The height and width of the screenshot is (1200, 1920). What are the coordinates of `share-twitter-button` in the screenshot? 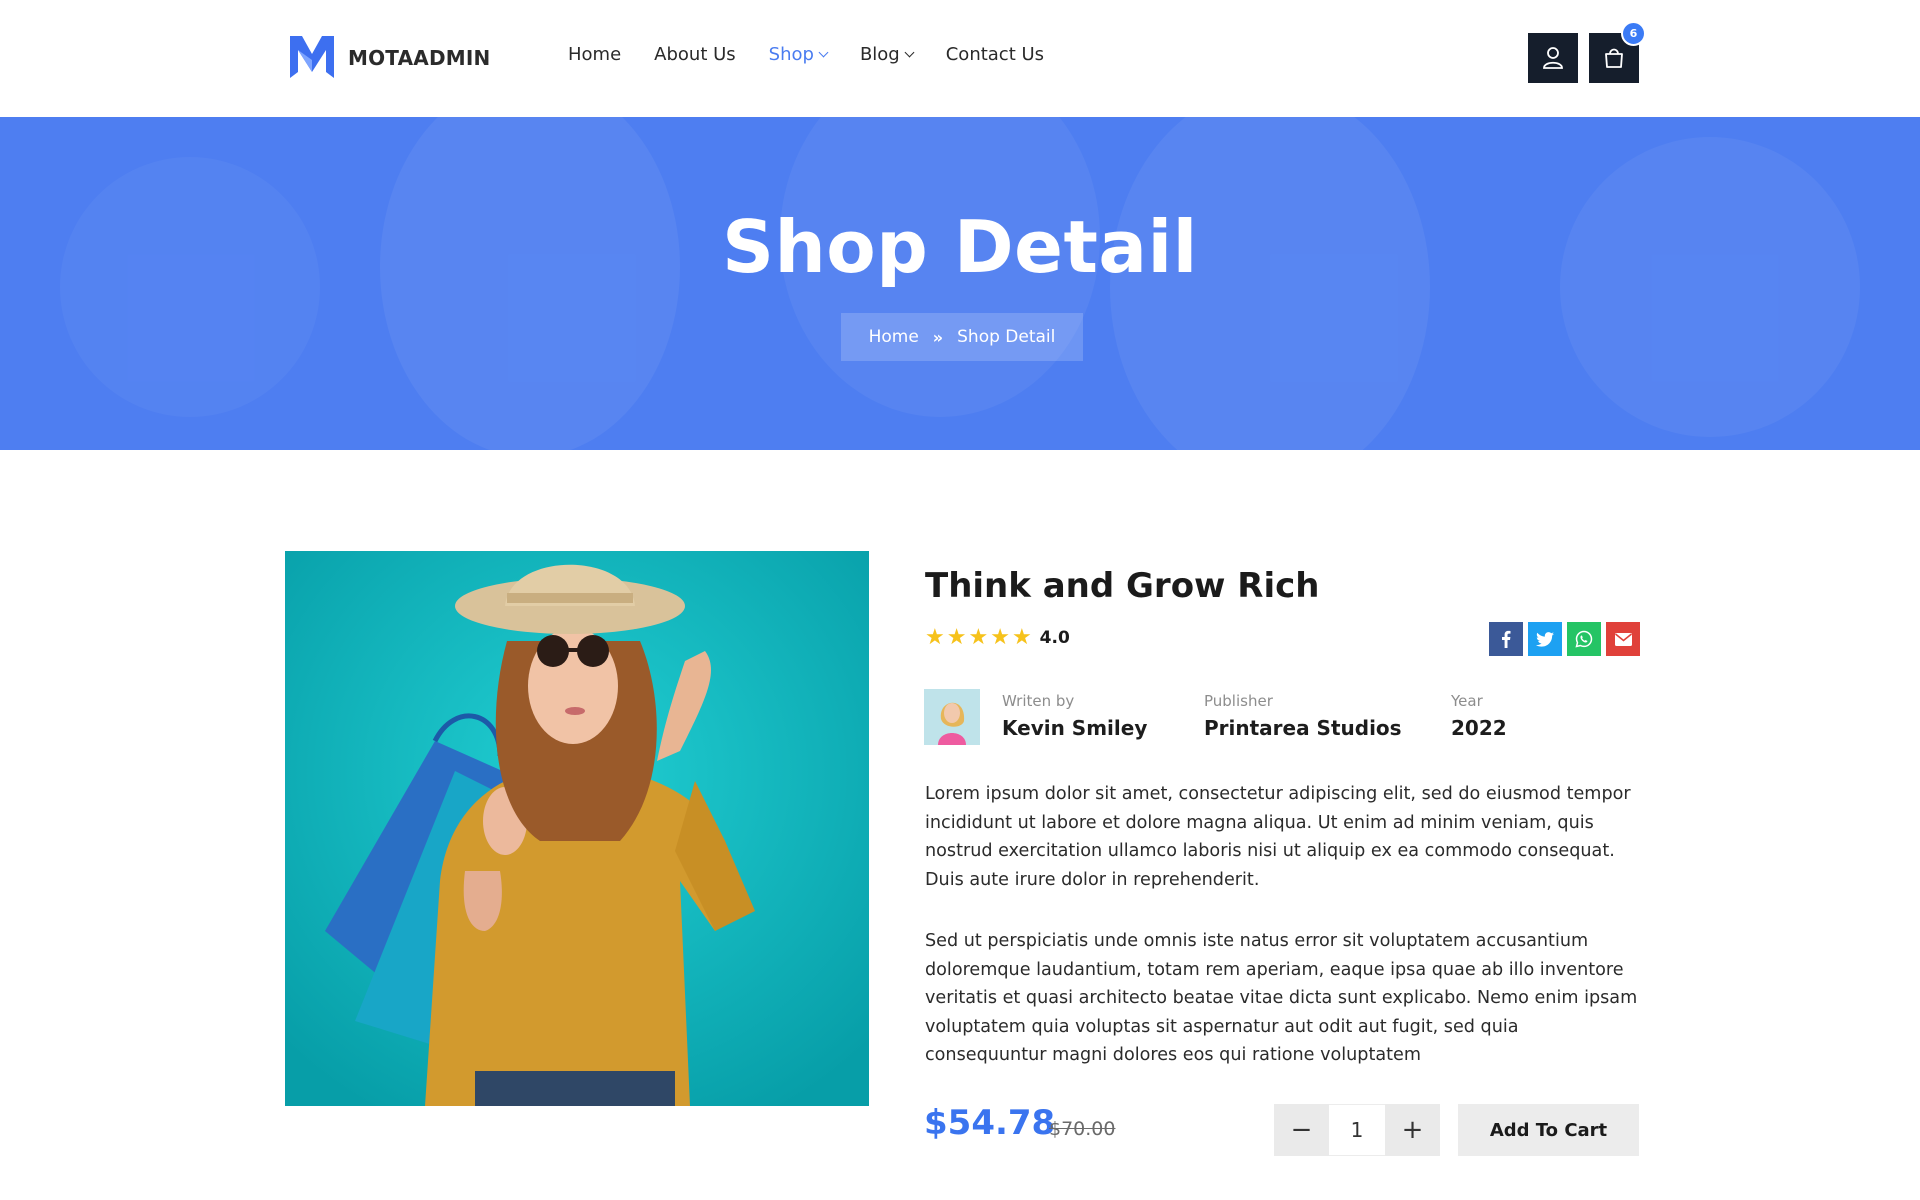 It's located at (1545, 639).